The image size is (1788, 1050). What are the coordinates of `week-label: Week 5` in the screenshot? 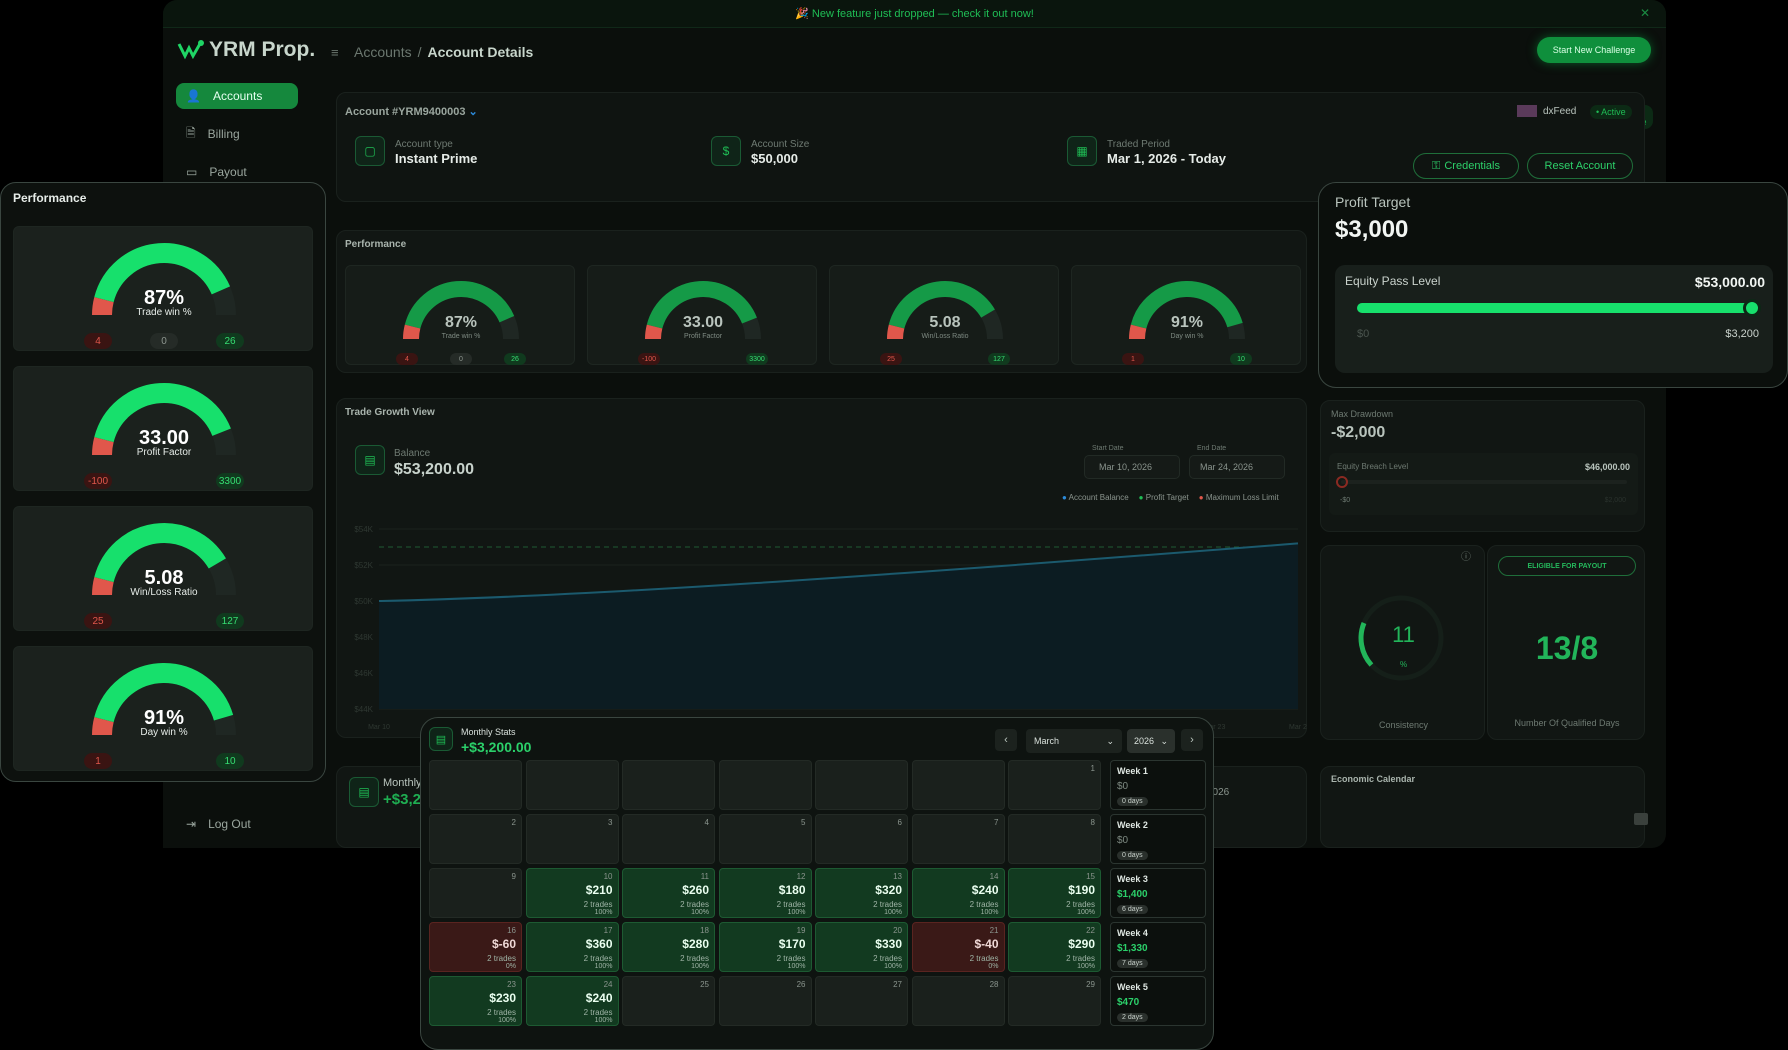 It's located at (1132, 987).